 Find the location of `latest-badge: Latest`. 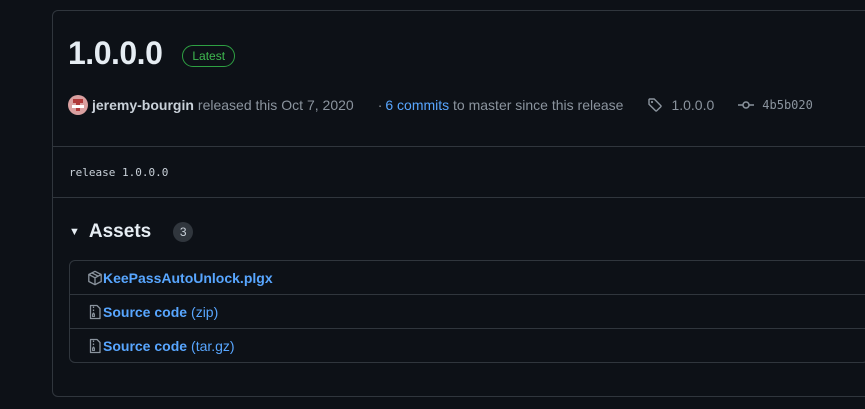

latest-badge: Latest is located at coordinates (209, 55).